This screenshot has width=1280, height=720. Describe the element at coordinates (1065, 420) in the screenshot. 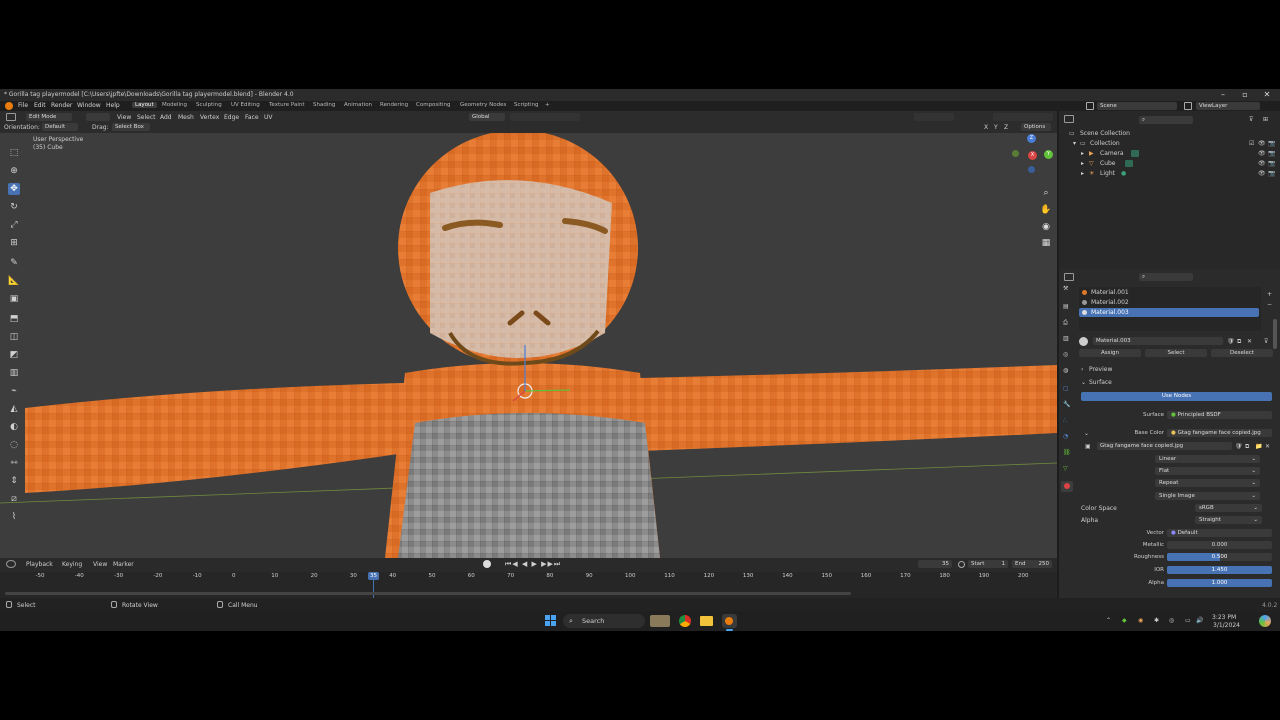

I see `particles-tab-icon: ∴` at that location.